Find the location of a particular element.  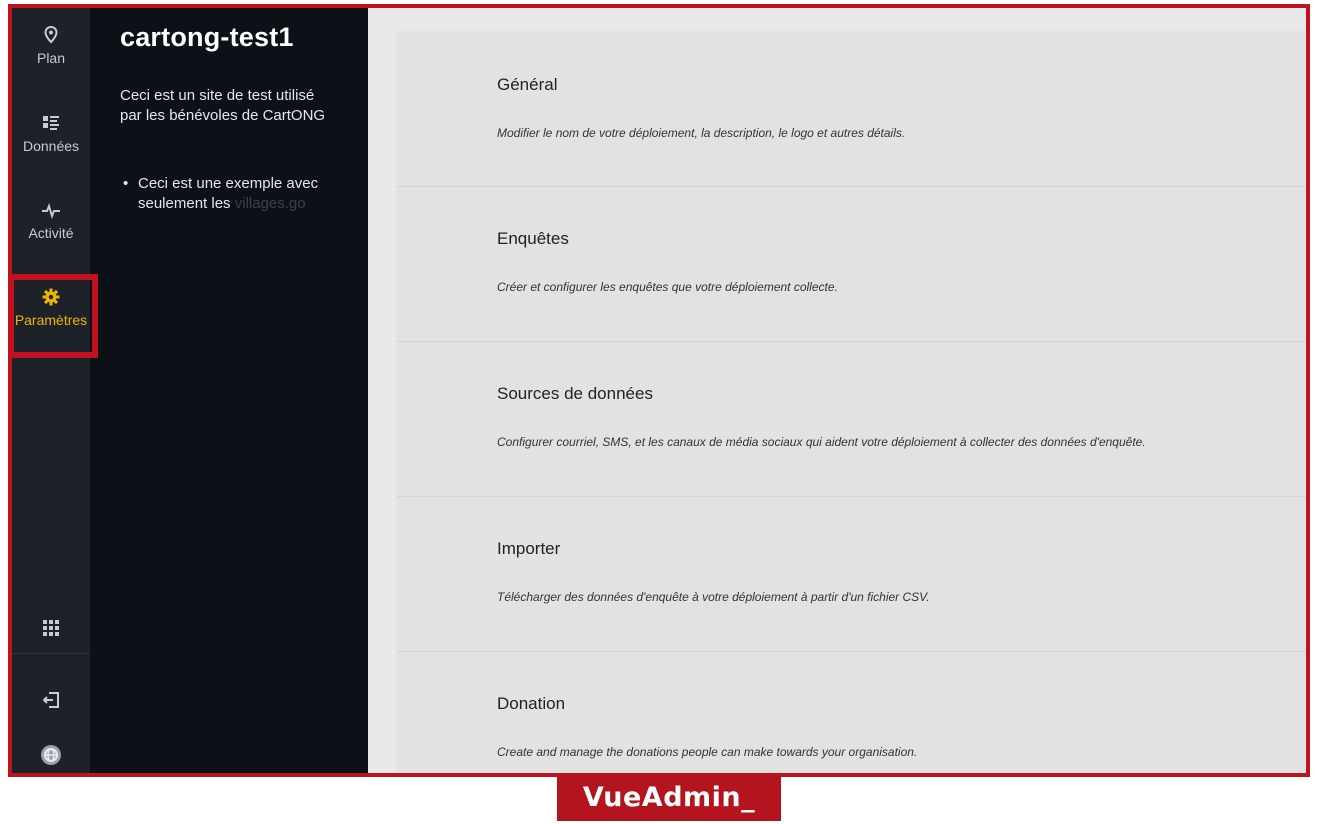

nav-item-activite: Activité is located at coordinates (51, 221).